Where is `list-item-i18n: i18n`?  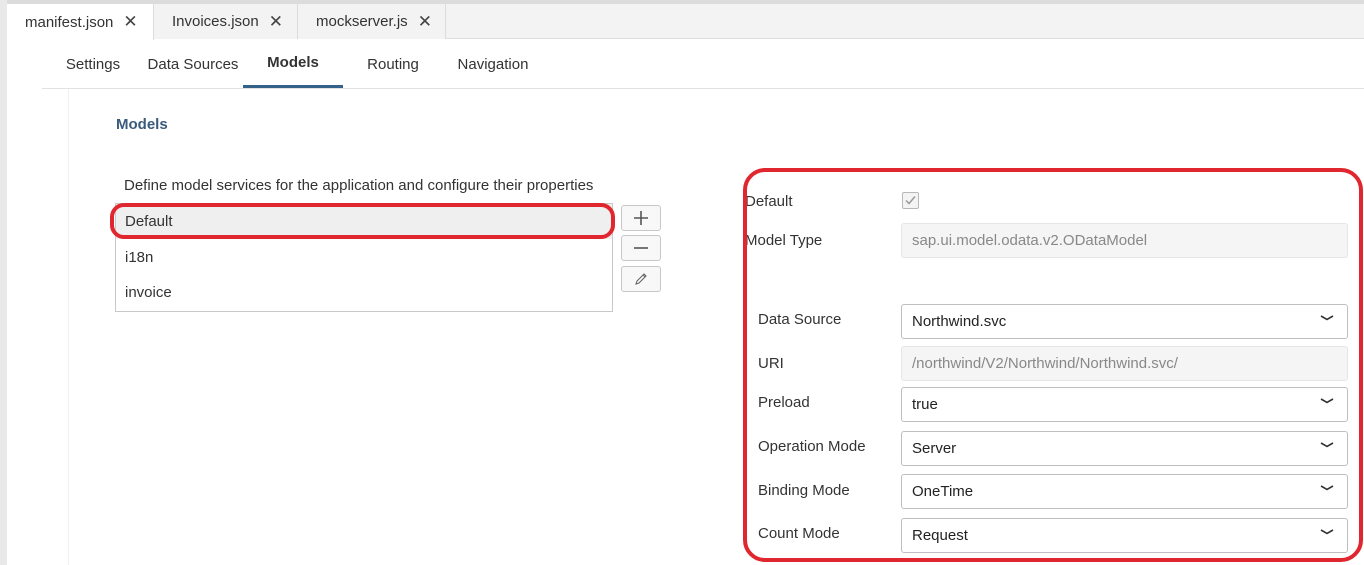 list-item-i18n: i18n is located at coordinates (364, 257).